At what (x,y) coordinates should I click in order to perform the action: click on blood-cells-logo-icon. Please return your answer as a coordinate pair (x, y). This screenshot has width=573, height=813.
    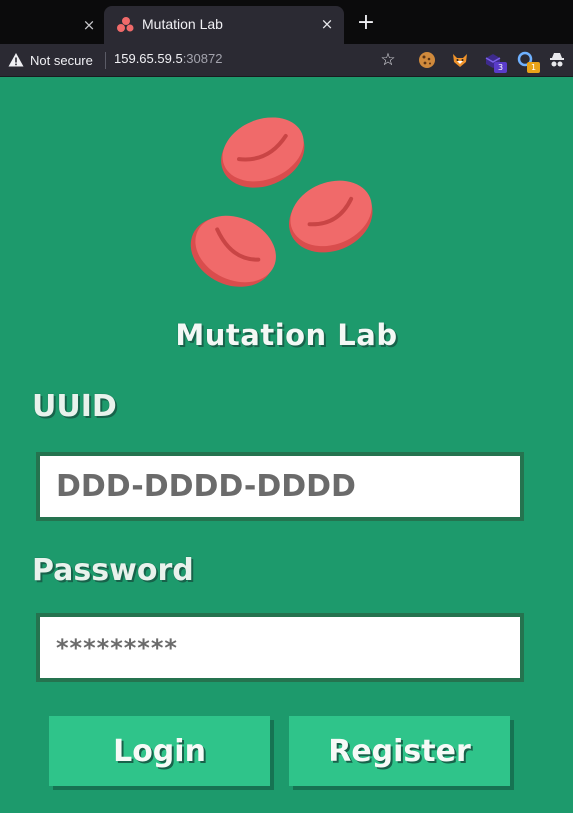
    Looking at the image, I should click on (281, 202).